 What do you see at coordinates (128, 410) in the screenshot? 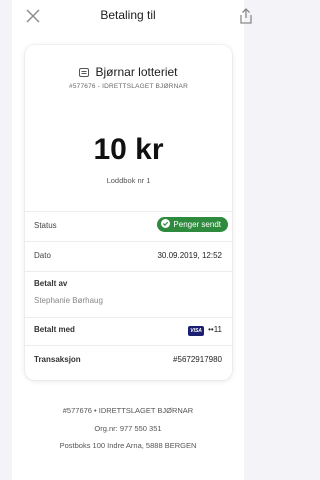
I see `footer-org-line: #577676 • IDRETTSLAGET BJØRNAR` at bounding box center [128, 410].